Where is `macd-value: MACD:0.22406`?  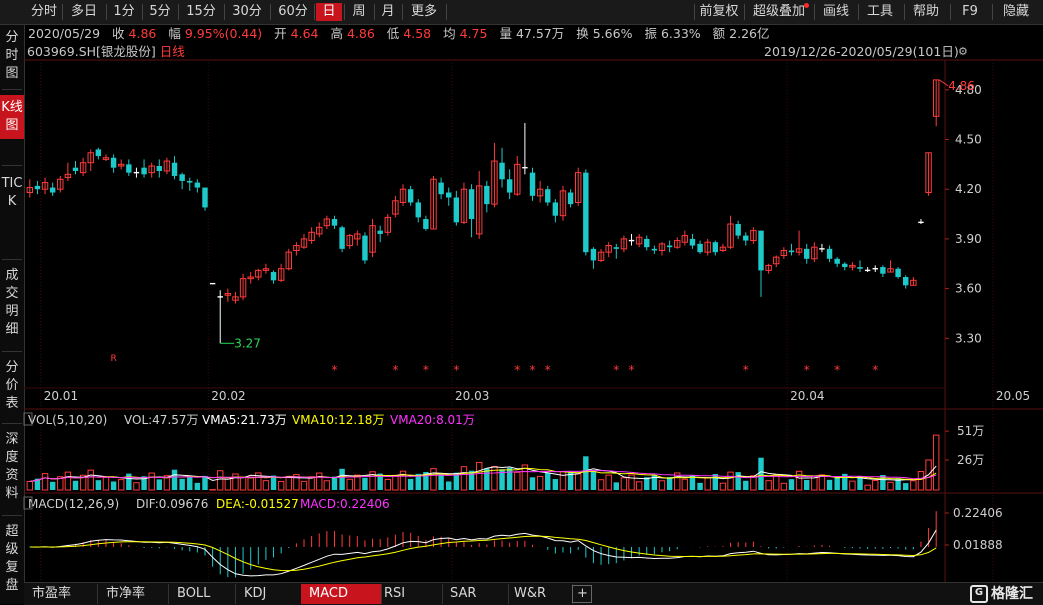
macd-value: MACD:0.22406 is located at coordinates (345, 504).